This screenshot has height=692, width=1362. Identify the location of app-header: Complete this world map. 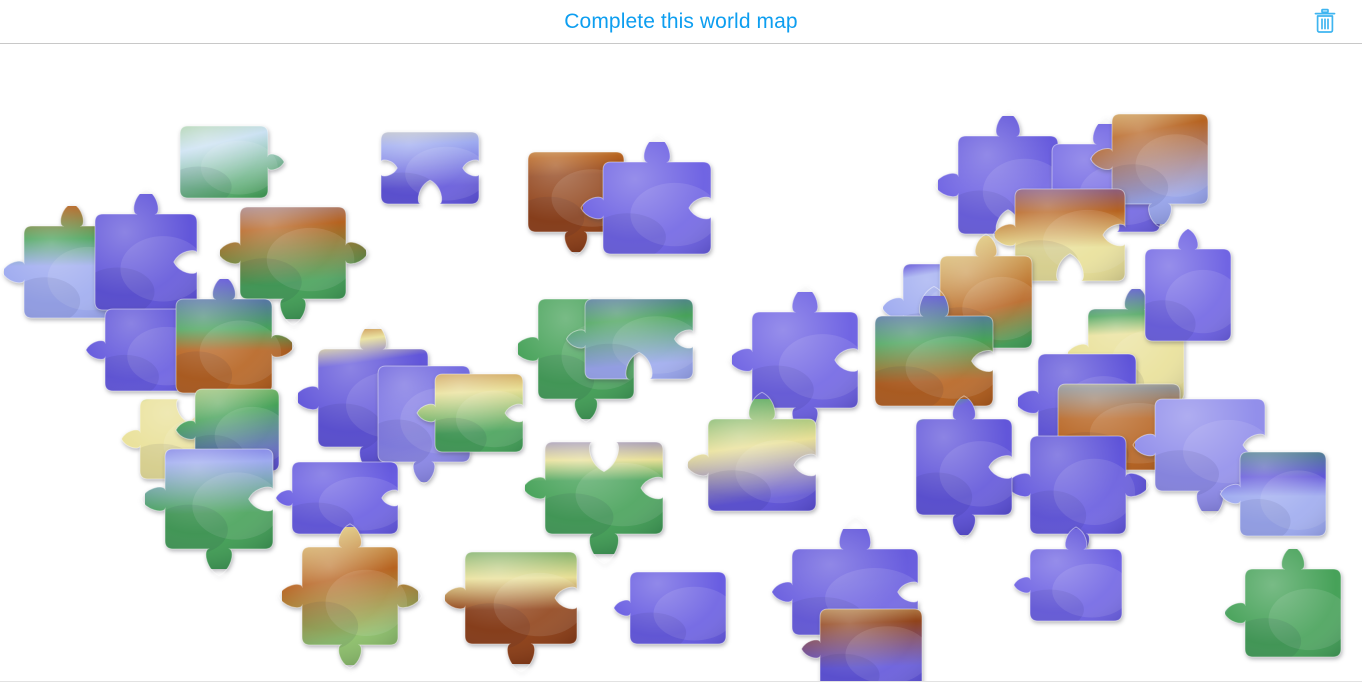
(681, 22).